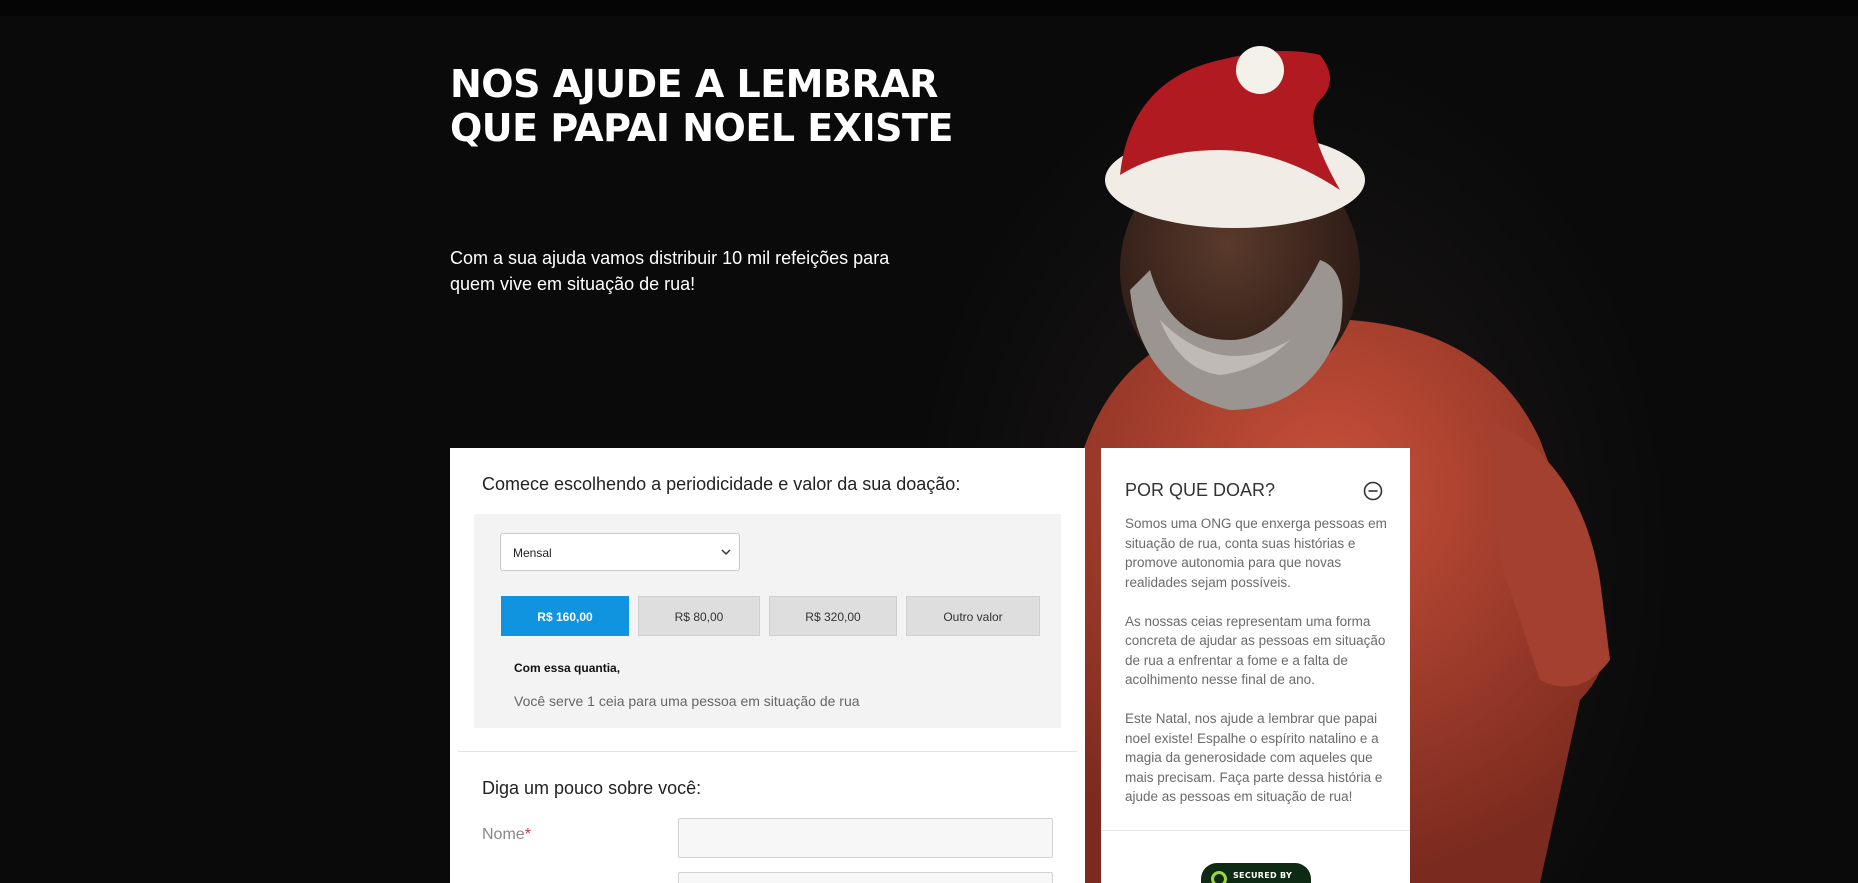 The height and width of the screenshot is (883, 1858). I want to click on why-donate-title: POR QUE DOAR?, so click(1200, 490).